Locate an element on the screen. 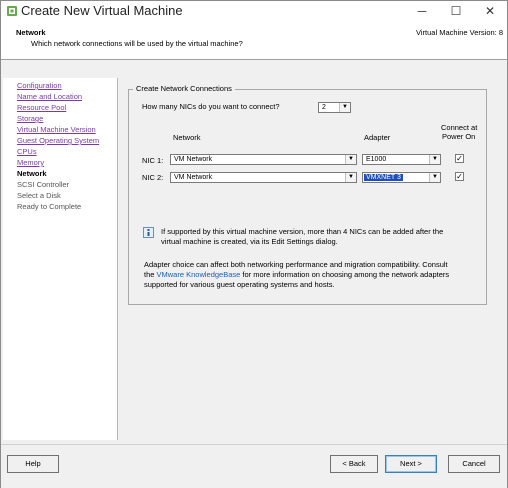 The width and height of the screenshot is (508, 488). step-name-and-location: Name and Location is located at coordinates (49, 96).